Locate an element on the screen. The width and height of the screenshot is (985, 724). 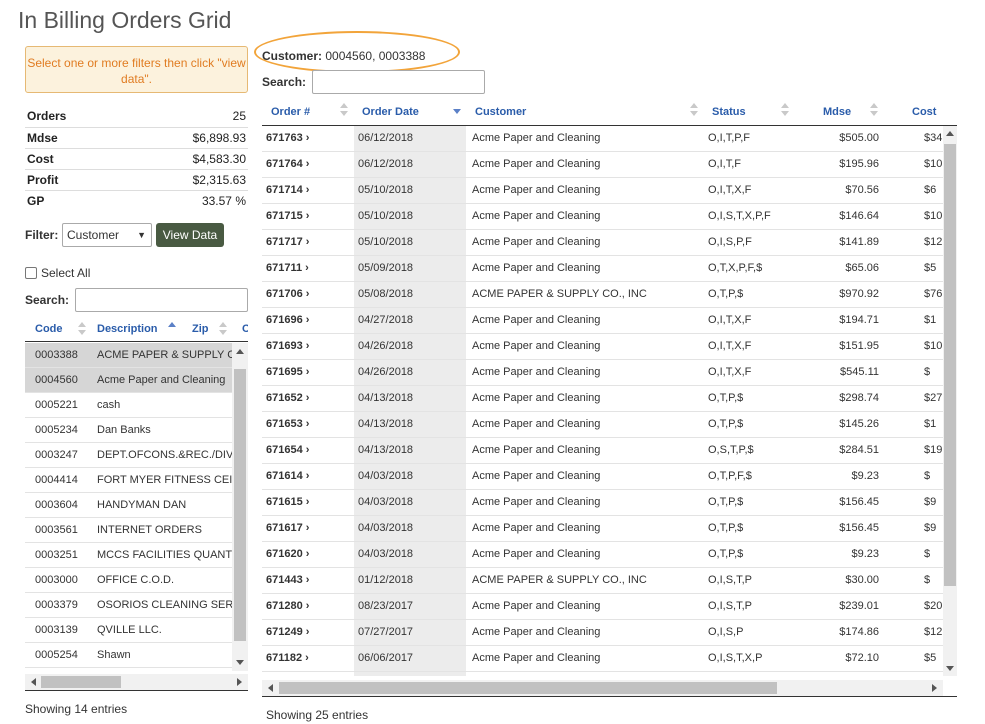
order-number-link: 671714 › is located at coordinates (287, 190).